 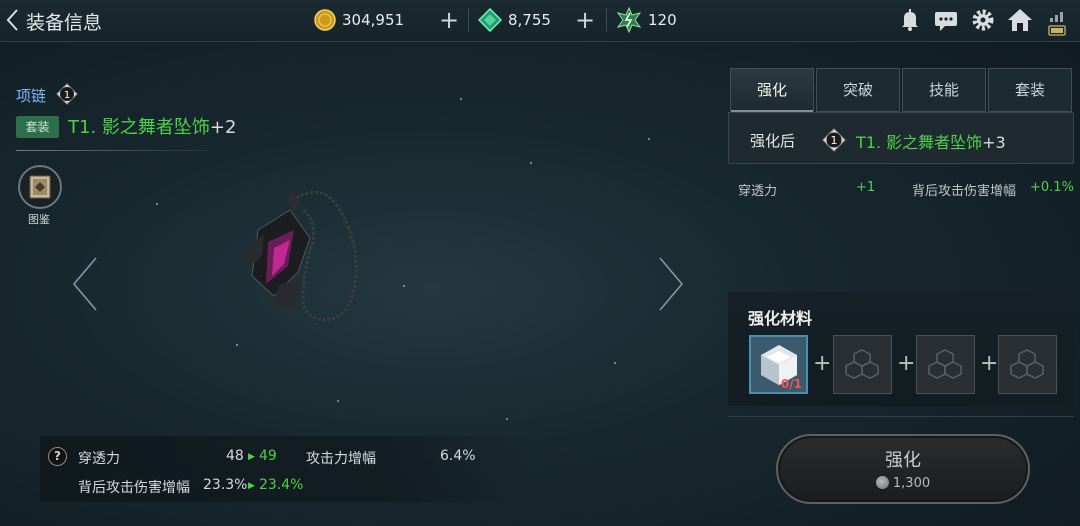 I want to click on bell-icon, so click(x=910, y=20).